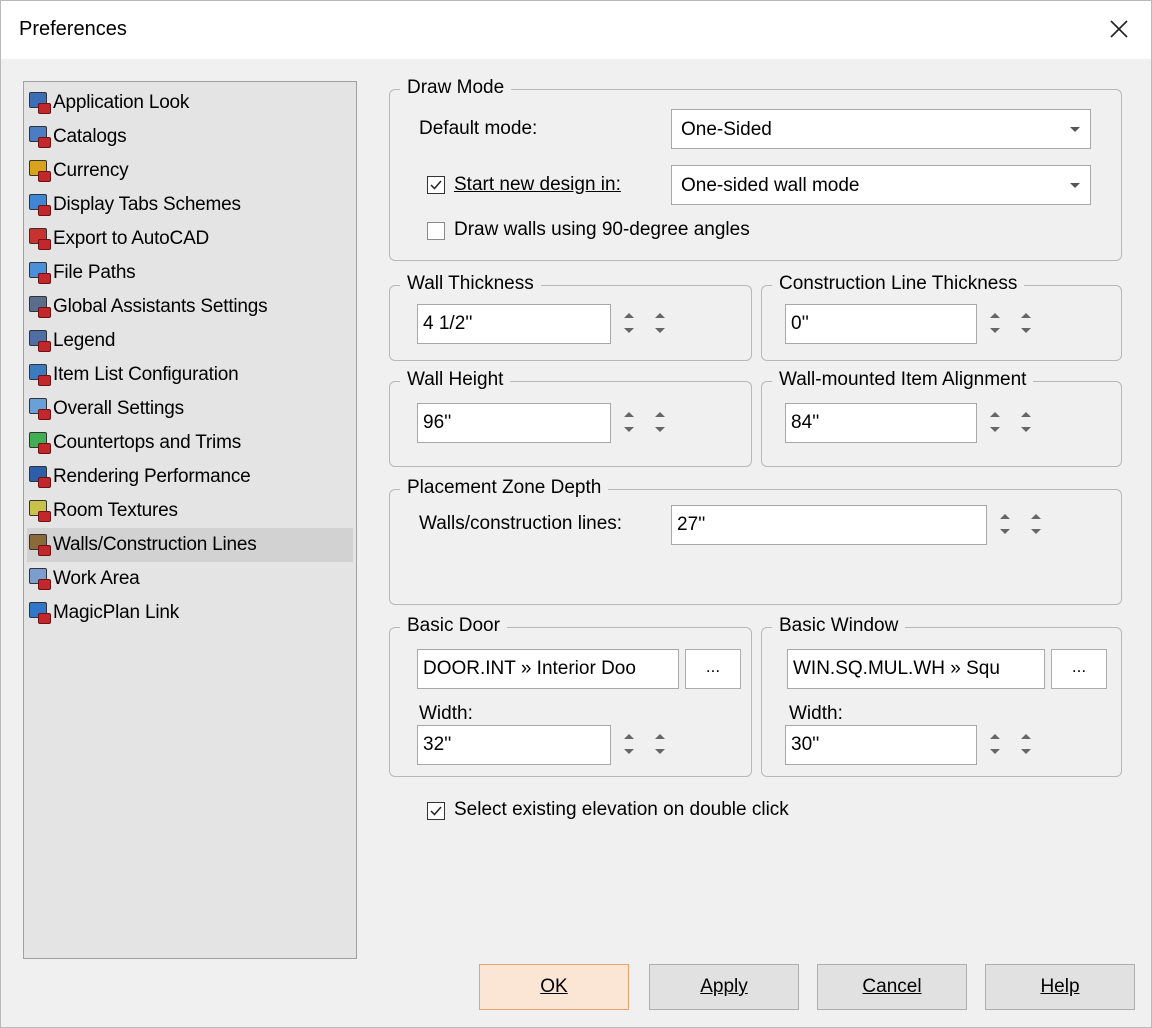 This screenshot has height=1028, width=1152. Describe the element at coordinates (190, 205) in the screenshot. I see `sidebar-item: Display Tabs Schemes` at that location.